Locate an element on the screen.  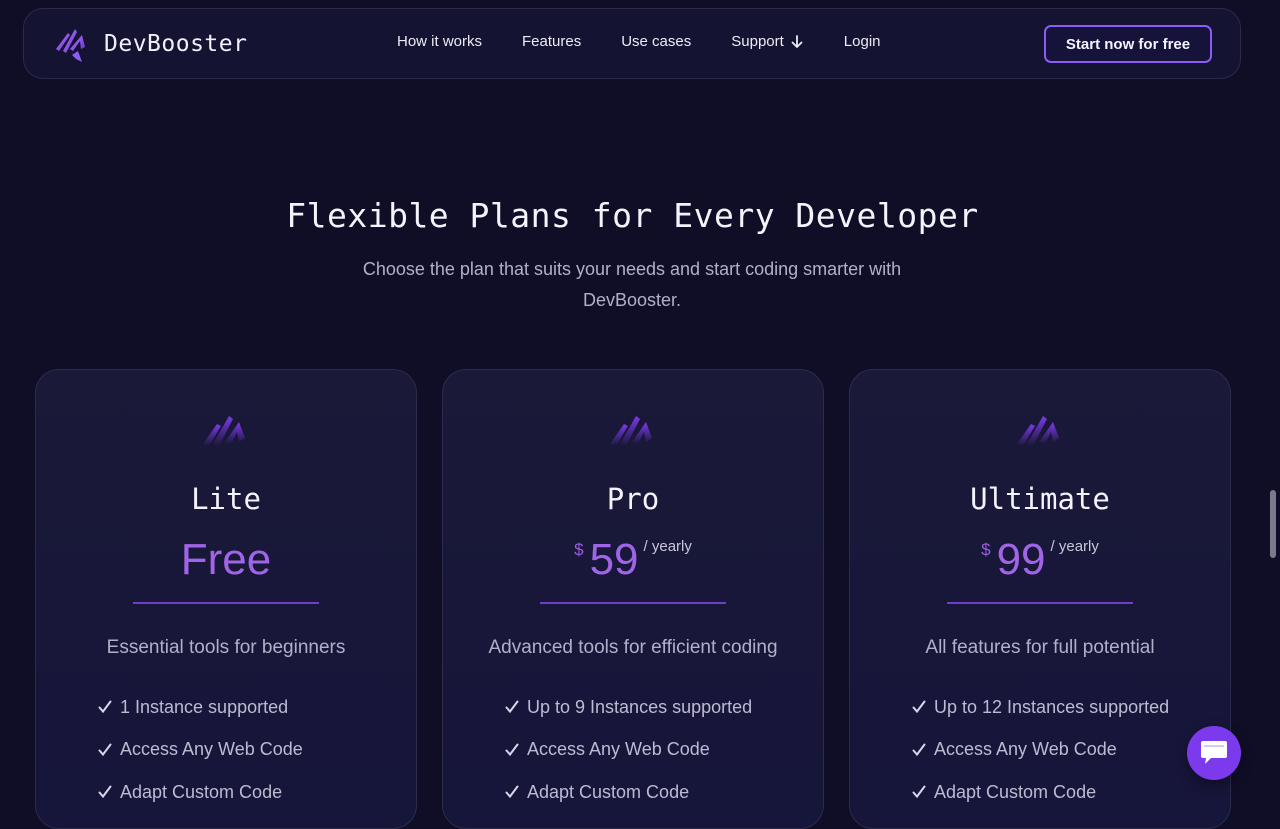
nav-support-label: Support is located at coordinates (757, 41).